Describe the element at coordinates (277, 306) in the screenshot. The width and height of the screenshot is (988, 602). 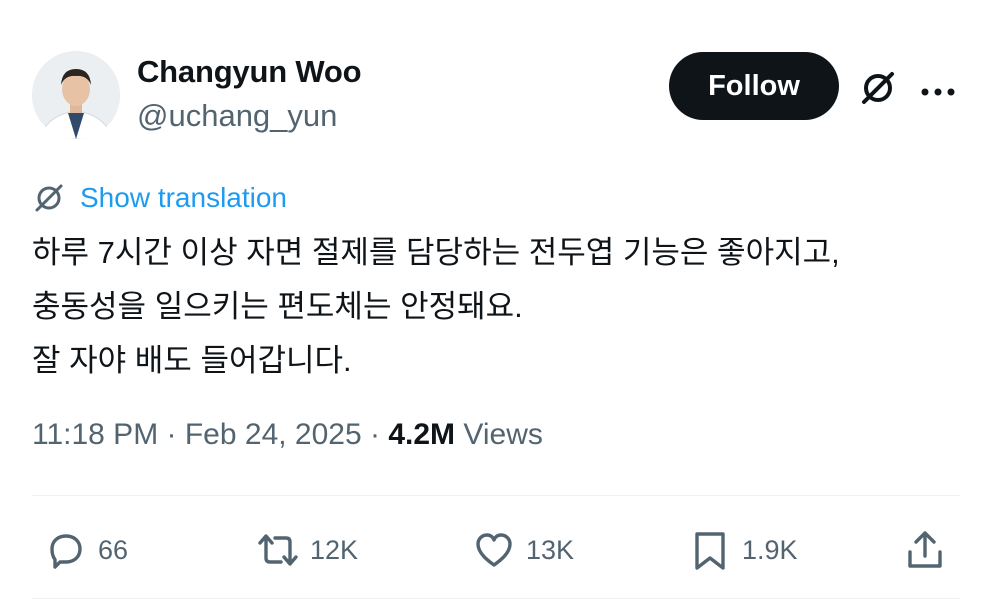
I see `tweet-line: 충동성을 일으키는 편도체는 안정돼요.` at that location.